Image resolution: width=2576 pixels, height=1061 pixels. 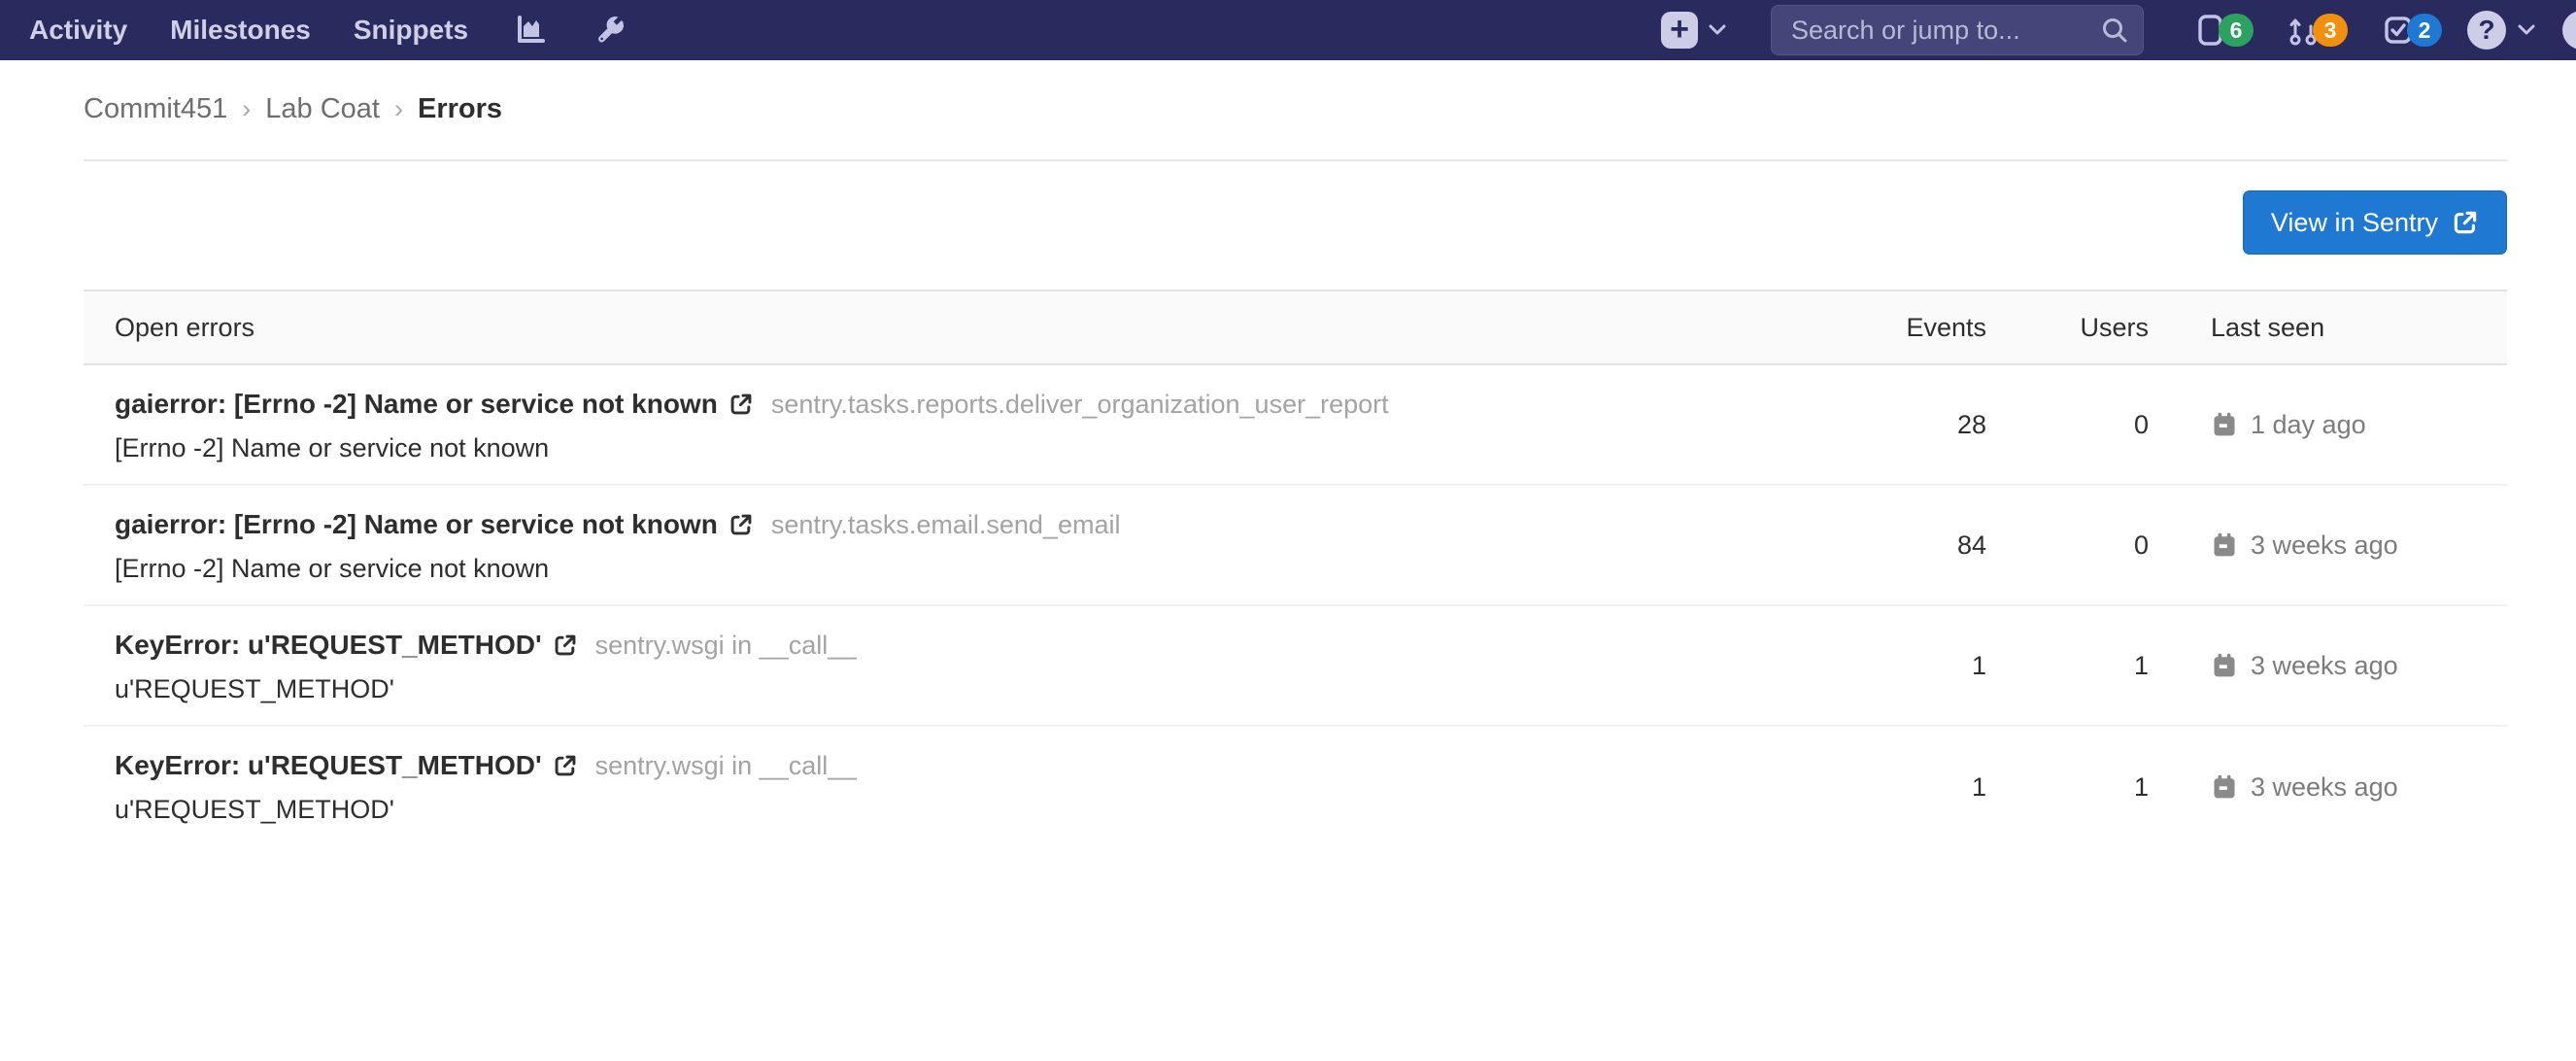 I want to click on area-chart-icon, so click(x=530, y=30).